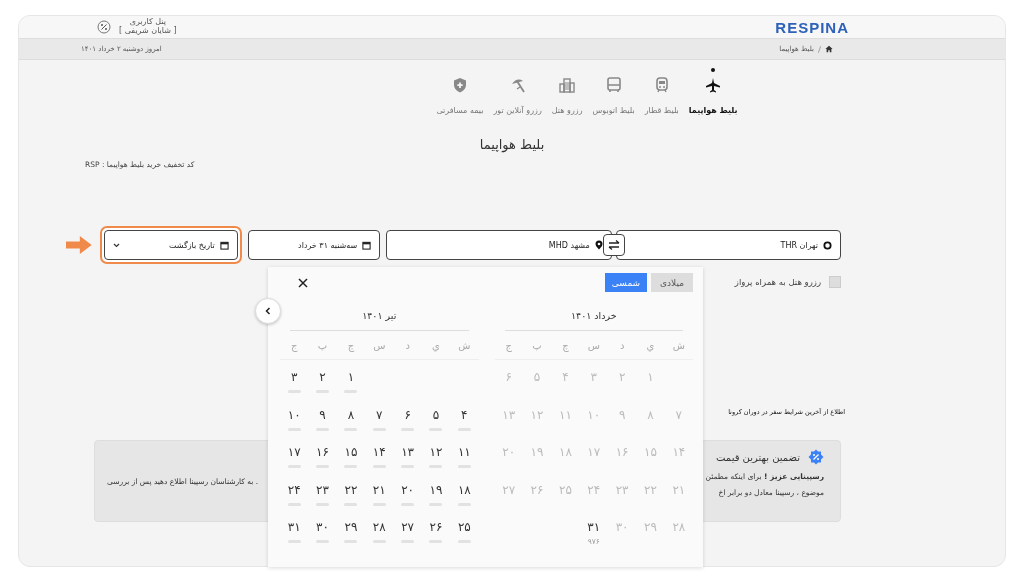 The height and width of the screenshot is (585, 1024). Describe the element at coordinates (303, 282) in the screenshot. I see `close-x-icon` at that location.